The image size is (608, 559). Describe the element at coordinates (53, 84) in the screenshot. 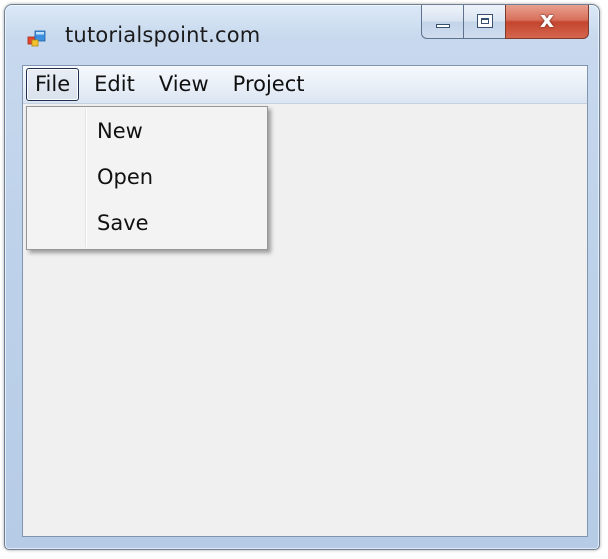

I see `menu-file: File` at that location.